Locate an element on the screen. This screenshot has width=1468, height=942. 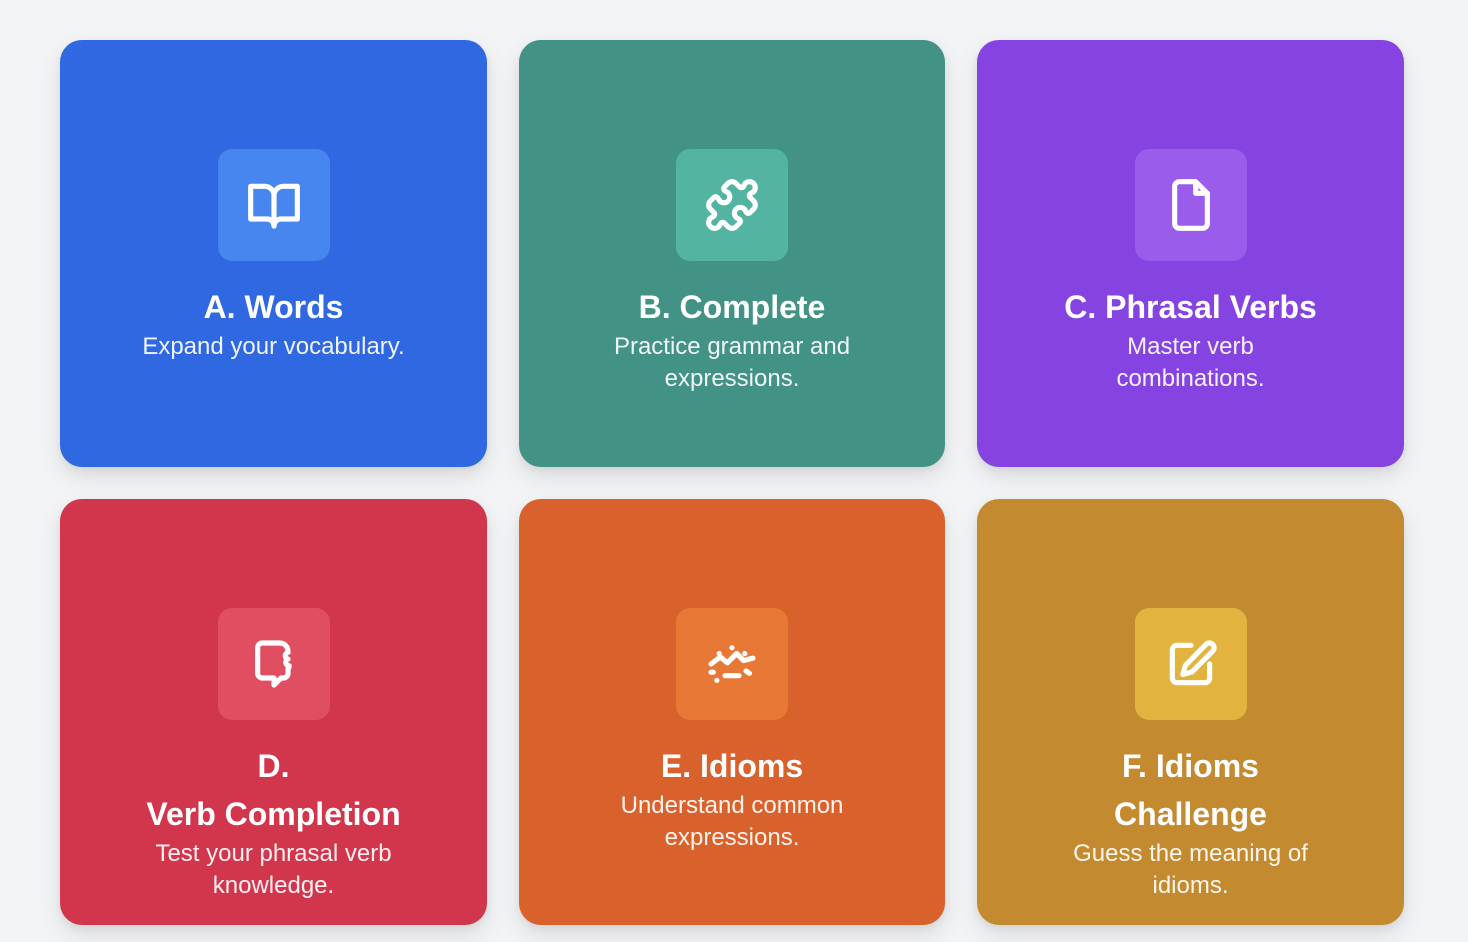
card-title-line: C. Phrasal Verbs is located at coordinates (1190, 307).